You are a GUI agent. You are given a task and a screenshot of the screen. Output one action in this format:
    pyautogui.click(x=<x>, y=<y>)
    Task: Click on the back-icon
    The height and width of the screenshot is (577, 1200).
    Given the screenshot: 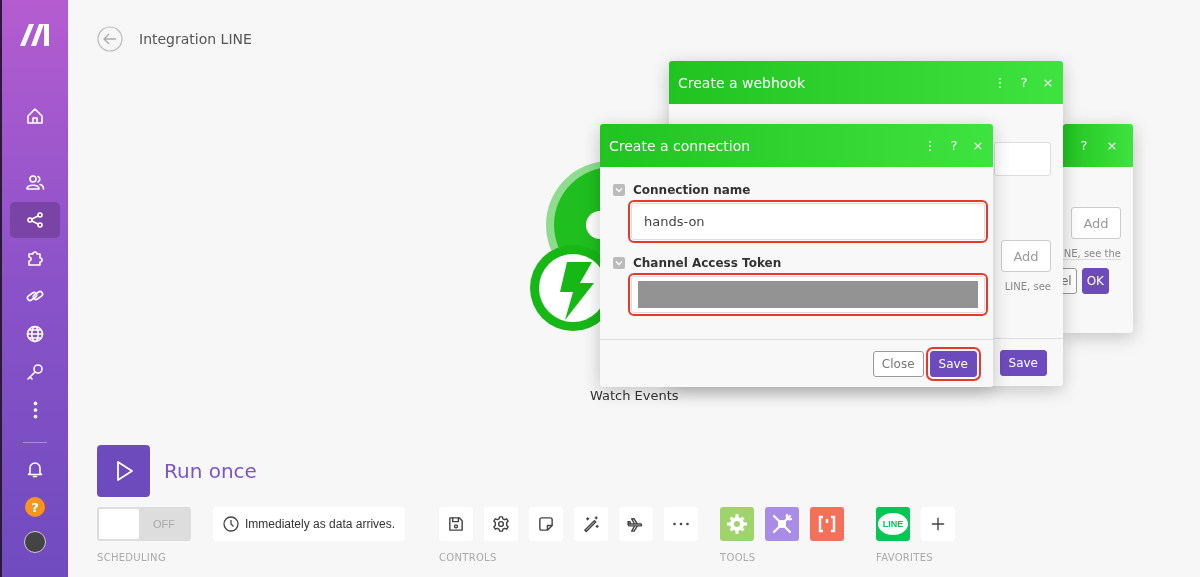 What is the action you would take?
    pyautogui.click(x=110, y=39)
    